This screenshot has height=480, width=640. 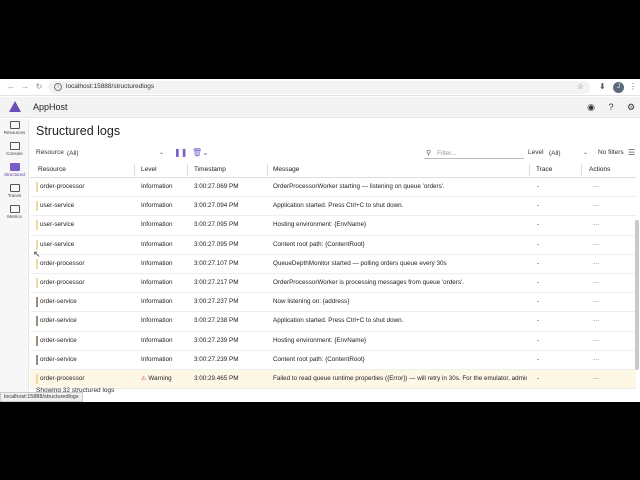 I want to click on nav-item-console: Console, so click(x=14, y=151).